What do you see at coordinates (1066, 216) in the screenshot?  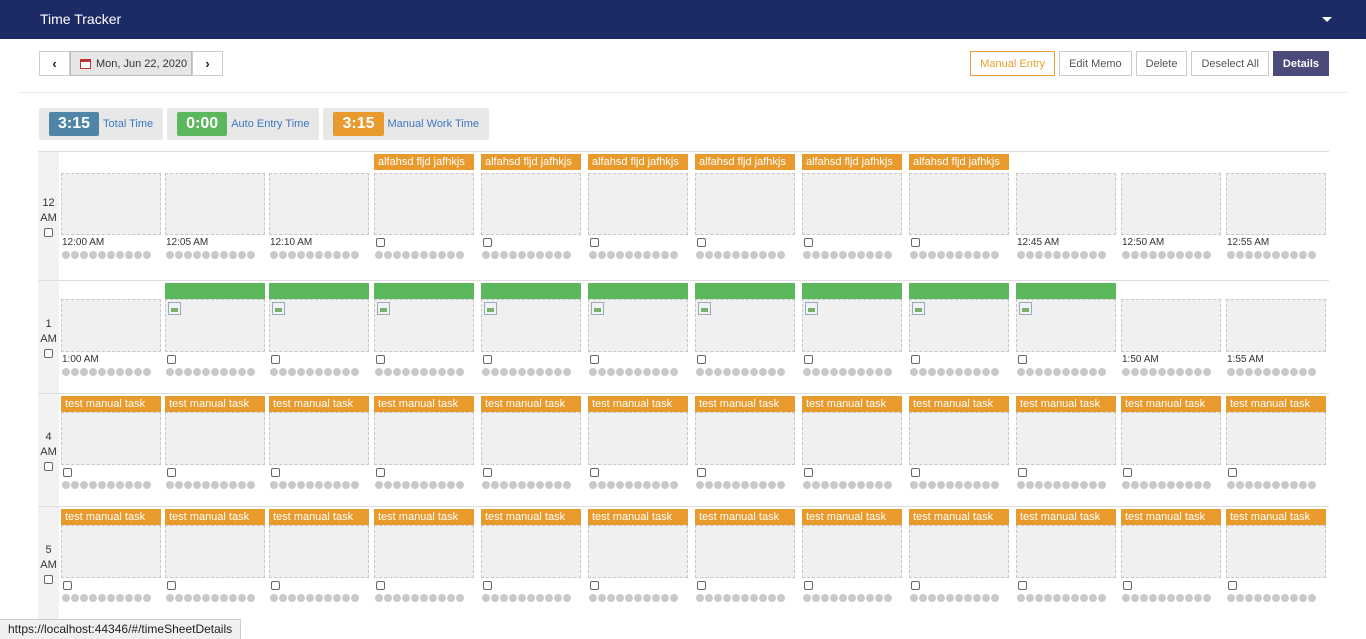 I see `time-slot: 12:45 AM` at bounding box center [1066, 216].